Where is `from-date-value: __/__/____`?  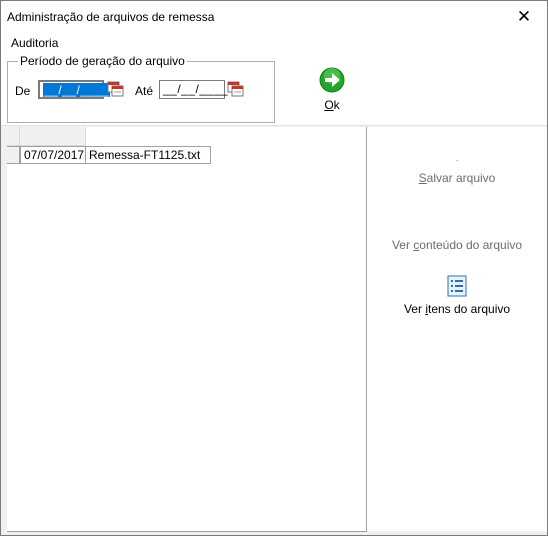
from-date-value: __/__/____ is located at coordinates (77, 90).